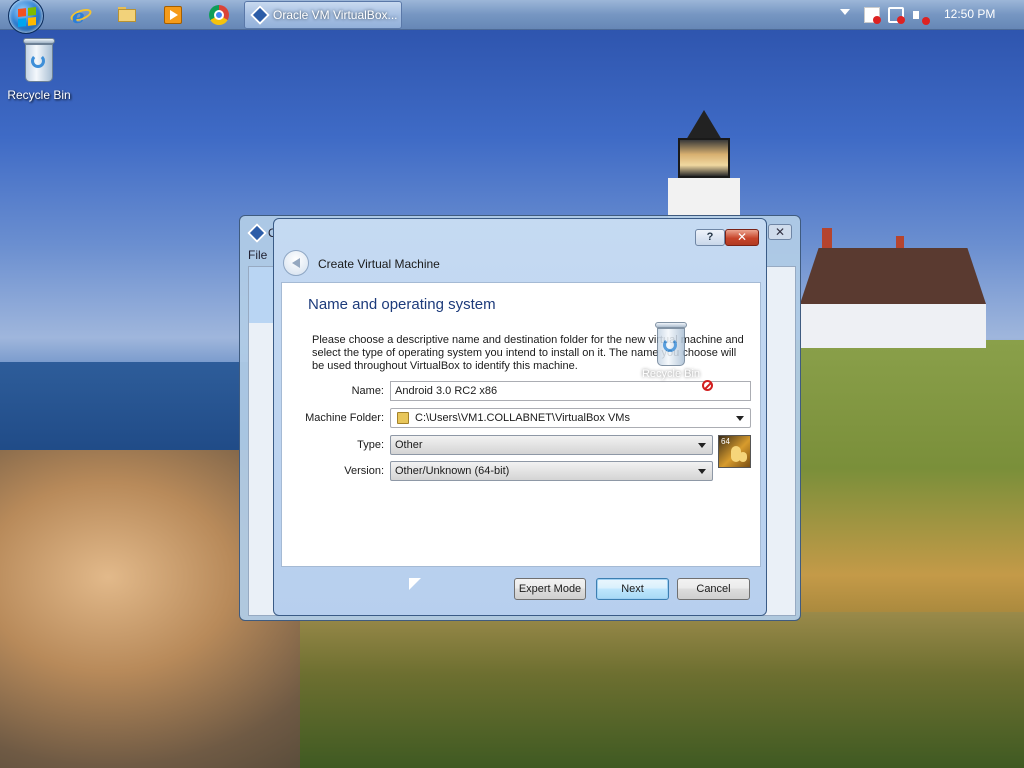 The image size is (1024, 768). I want to click on action-center-icon, so click(872, 15).